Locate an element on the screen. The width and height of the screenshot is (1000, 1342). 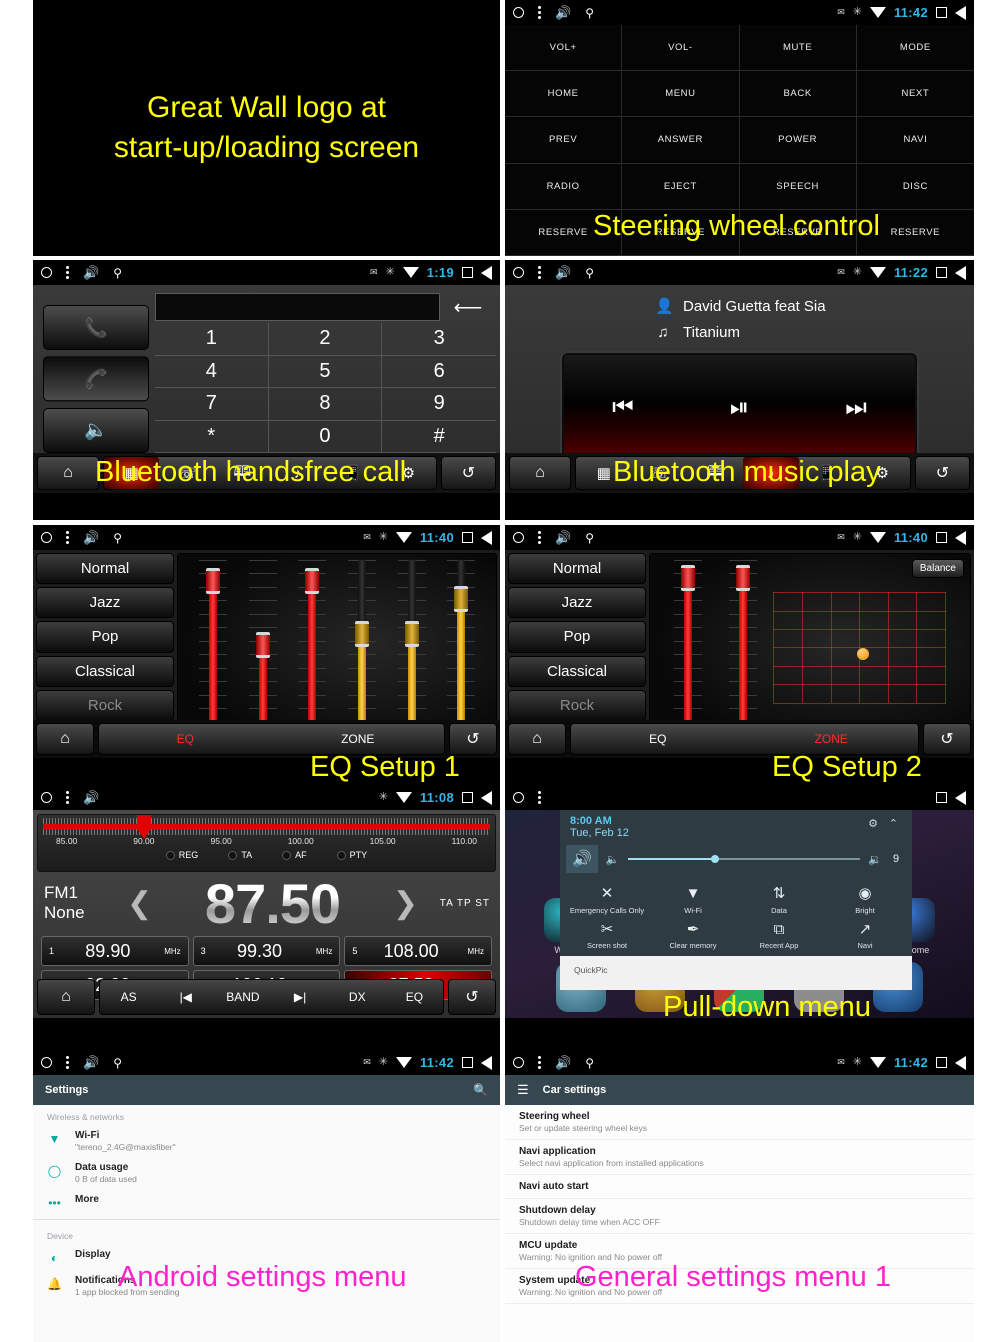
steering-key: PREV is located at coordinates (564, 140).